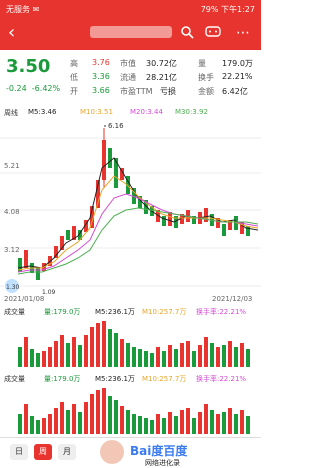  What do you see at coordinates (28, 66) in the screenshot?
I see `current-price: 3.50` at bounding box center [28, 66].